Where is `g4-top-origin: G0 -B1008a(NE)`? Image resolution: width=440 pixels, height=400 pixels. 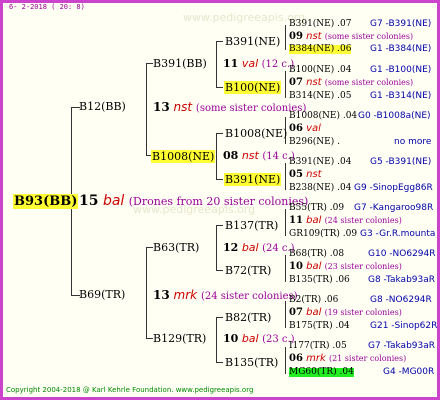
g4-top-origin: G0 -B1008a(NE) is located at coordinates (394, 116).